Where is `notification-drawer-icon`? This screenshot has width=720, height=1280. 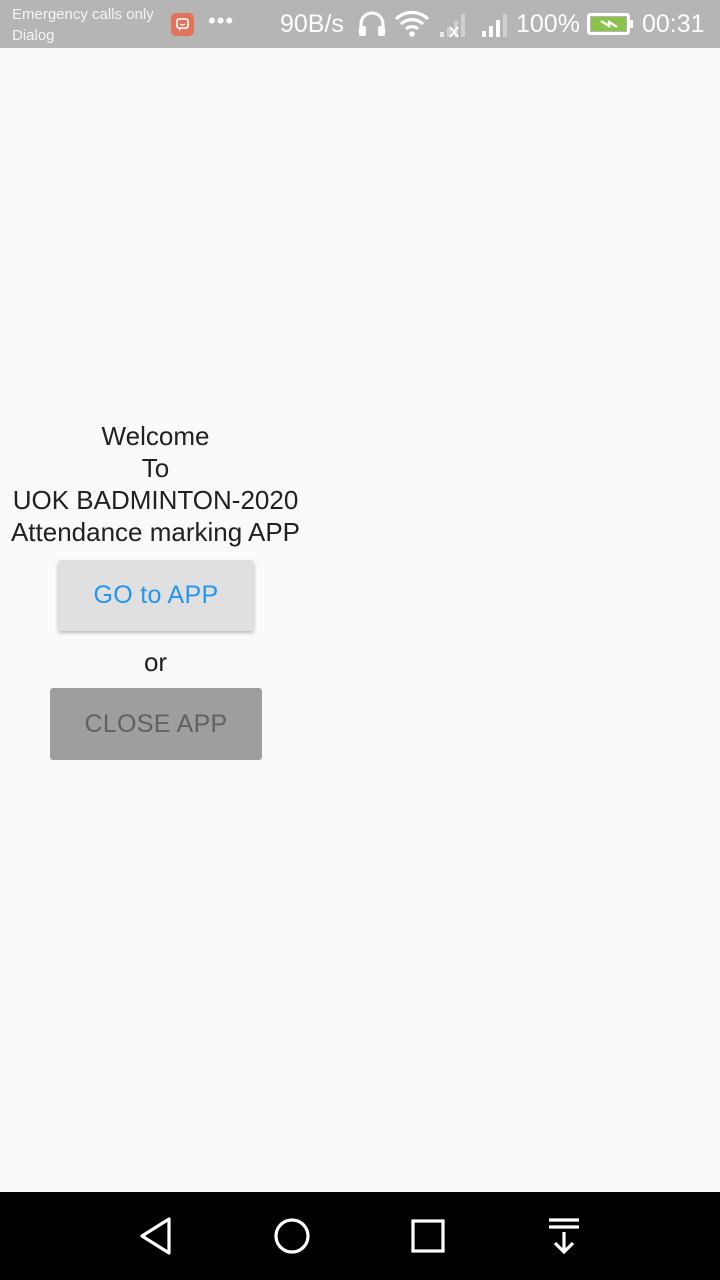 notification-drawer-icon is located at coordinates (564, 1236).